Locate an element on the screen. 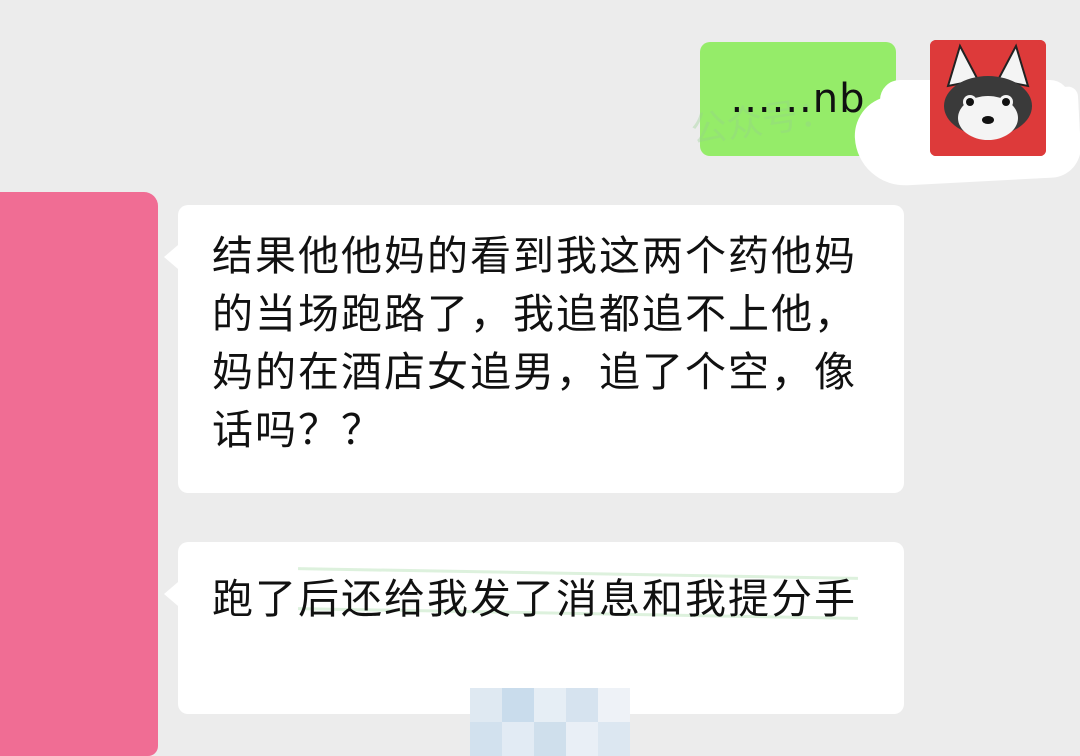 Image resolution: width=1080 pixels, height=756 pixels. message-text: ......nb is located at coordinates (798, 99).